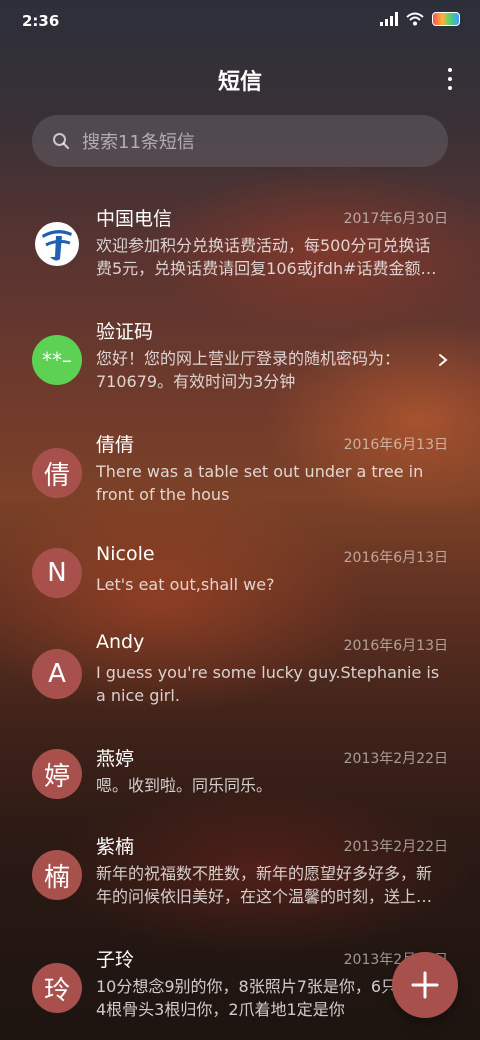 This screenshot has height=1040, width=480. I want to click on sender-name: Andy, so click(120, 642).